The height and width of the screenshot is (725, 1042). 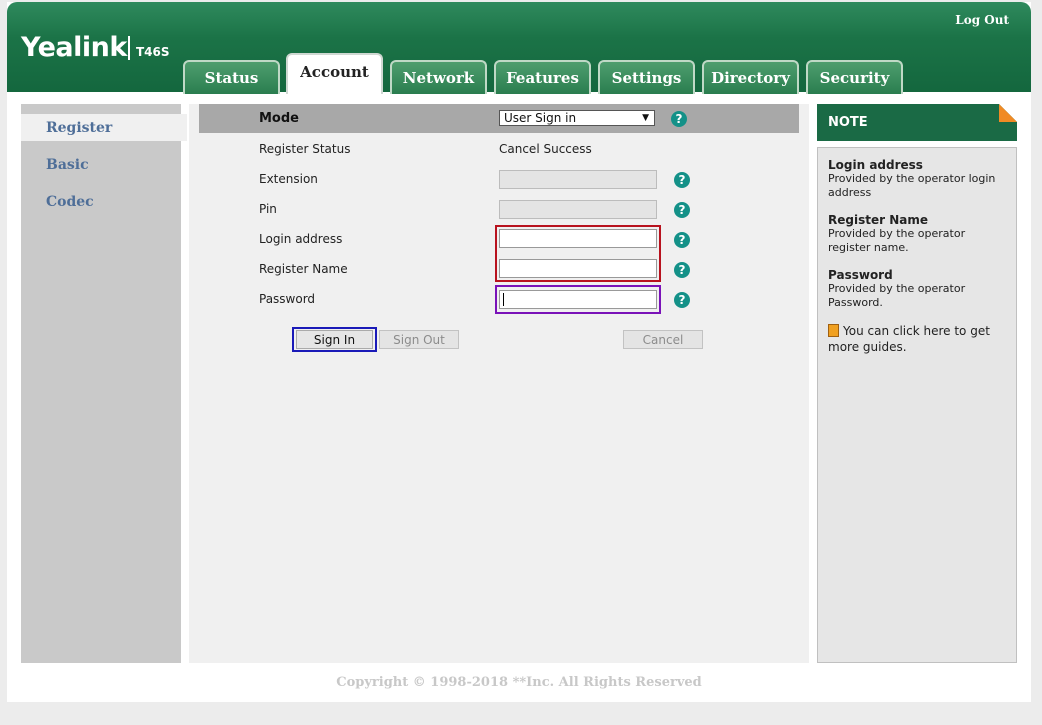 What do you see at coordinates (288, 179) in the screenshot?
I see `extension-label: Extension` at bounding box center [288, 179].